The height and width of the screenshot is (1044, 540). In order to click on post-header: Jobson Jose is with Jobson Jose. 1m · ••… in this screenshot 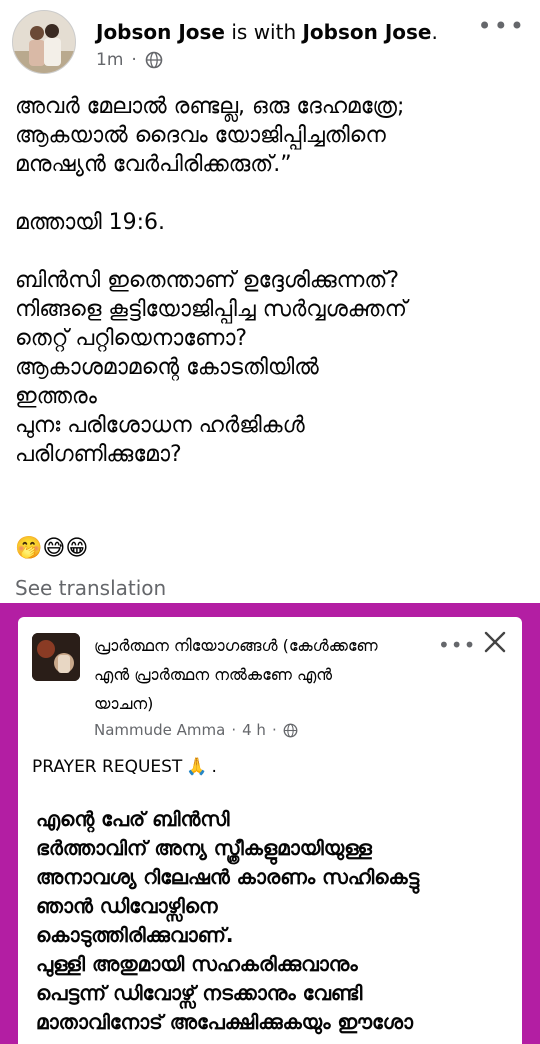, I will do `click(270, 45)`.